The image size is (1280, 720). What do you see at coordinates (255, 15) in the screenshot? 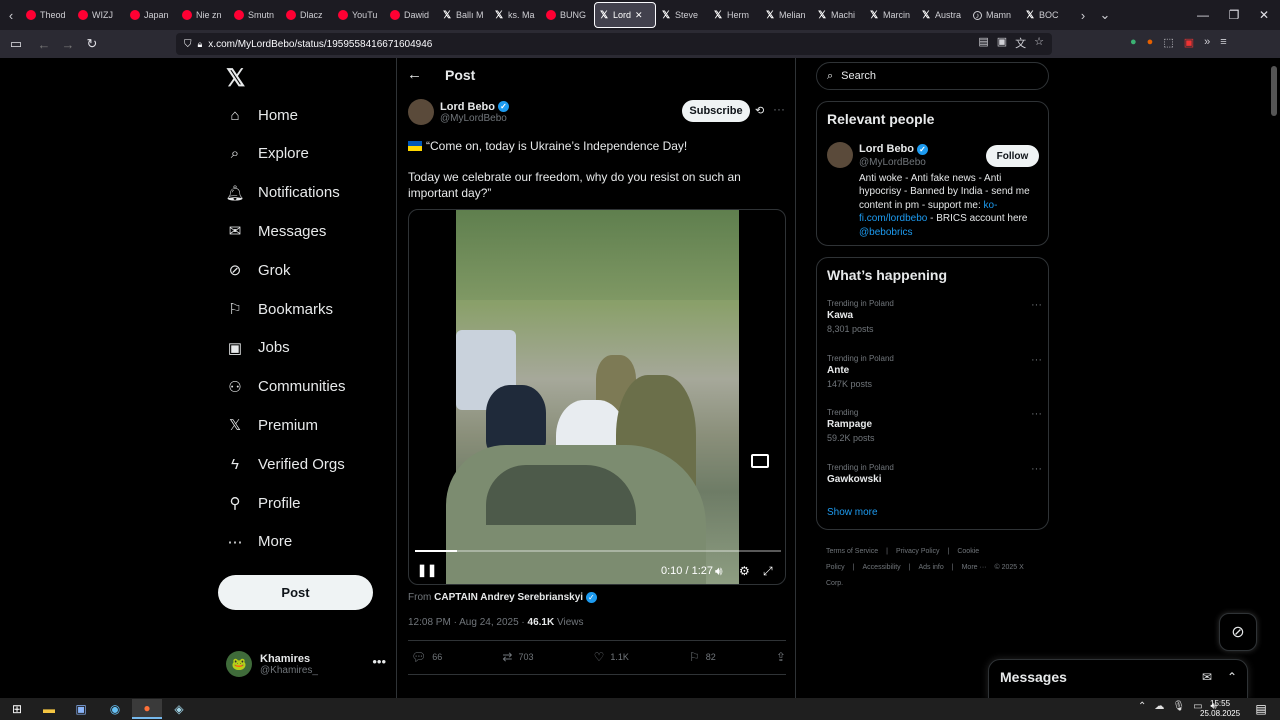
I see `browser-tab: Smutn` at bounding box center [255, 15].